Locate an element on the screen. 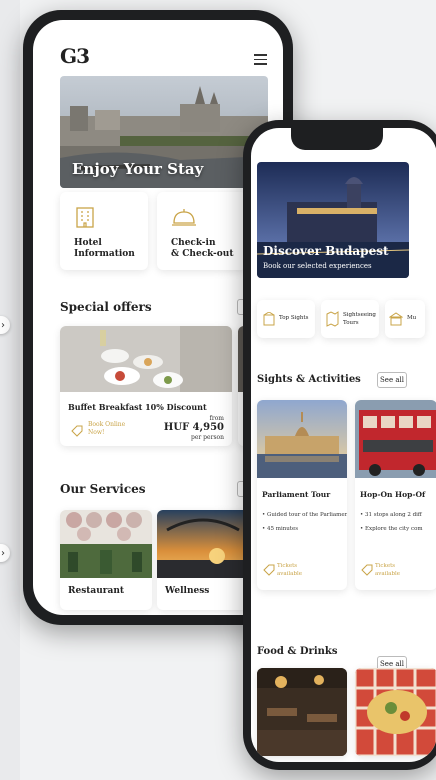  wellness-photo is located at coordinates (203, 544).